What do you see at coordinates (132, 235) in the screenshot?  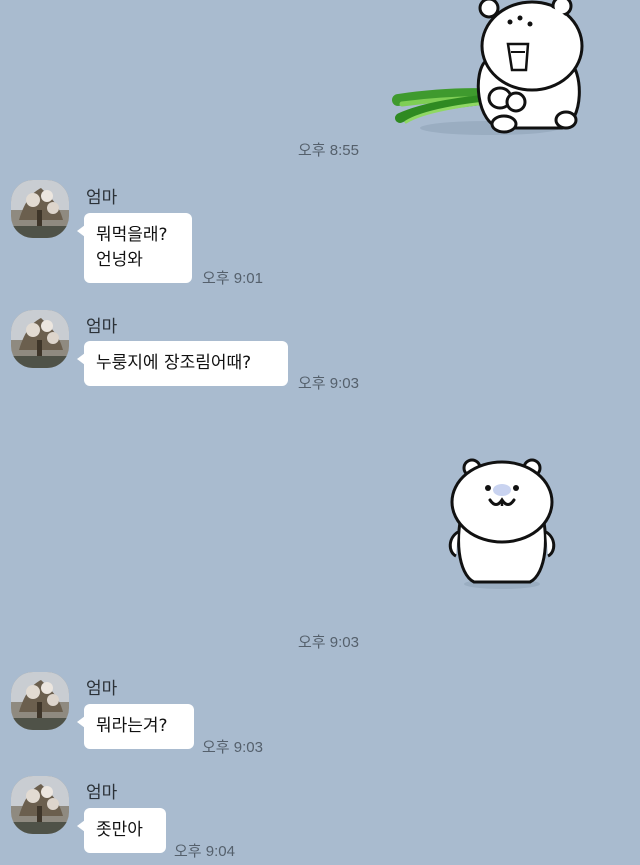 I see `message-text: 뭐먹을래?` at bounding box center [132, 235].